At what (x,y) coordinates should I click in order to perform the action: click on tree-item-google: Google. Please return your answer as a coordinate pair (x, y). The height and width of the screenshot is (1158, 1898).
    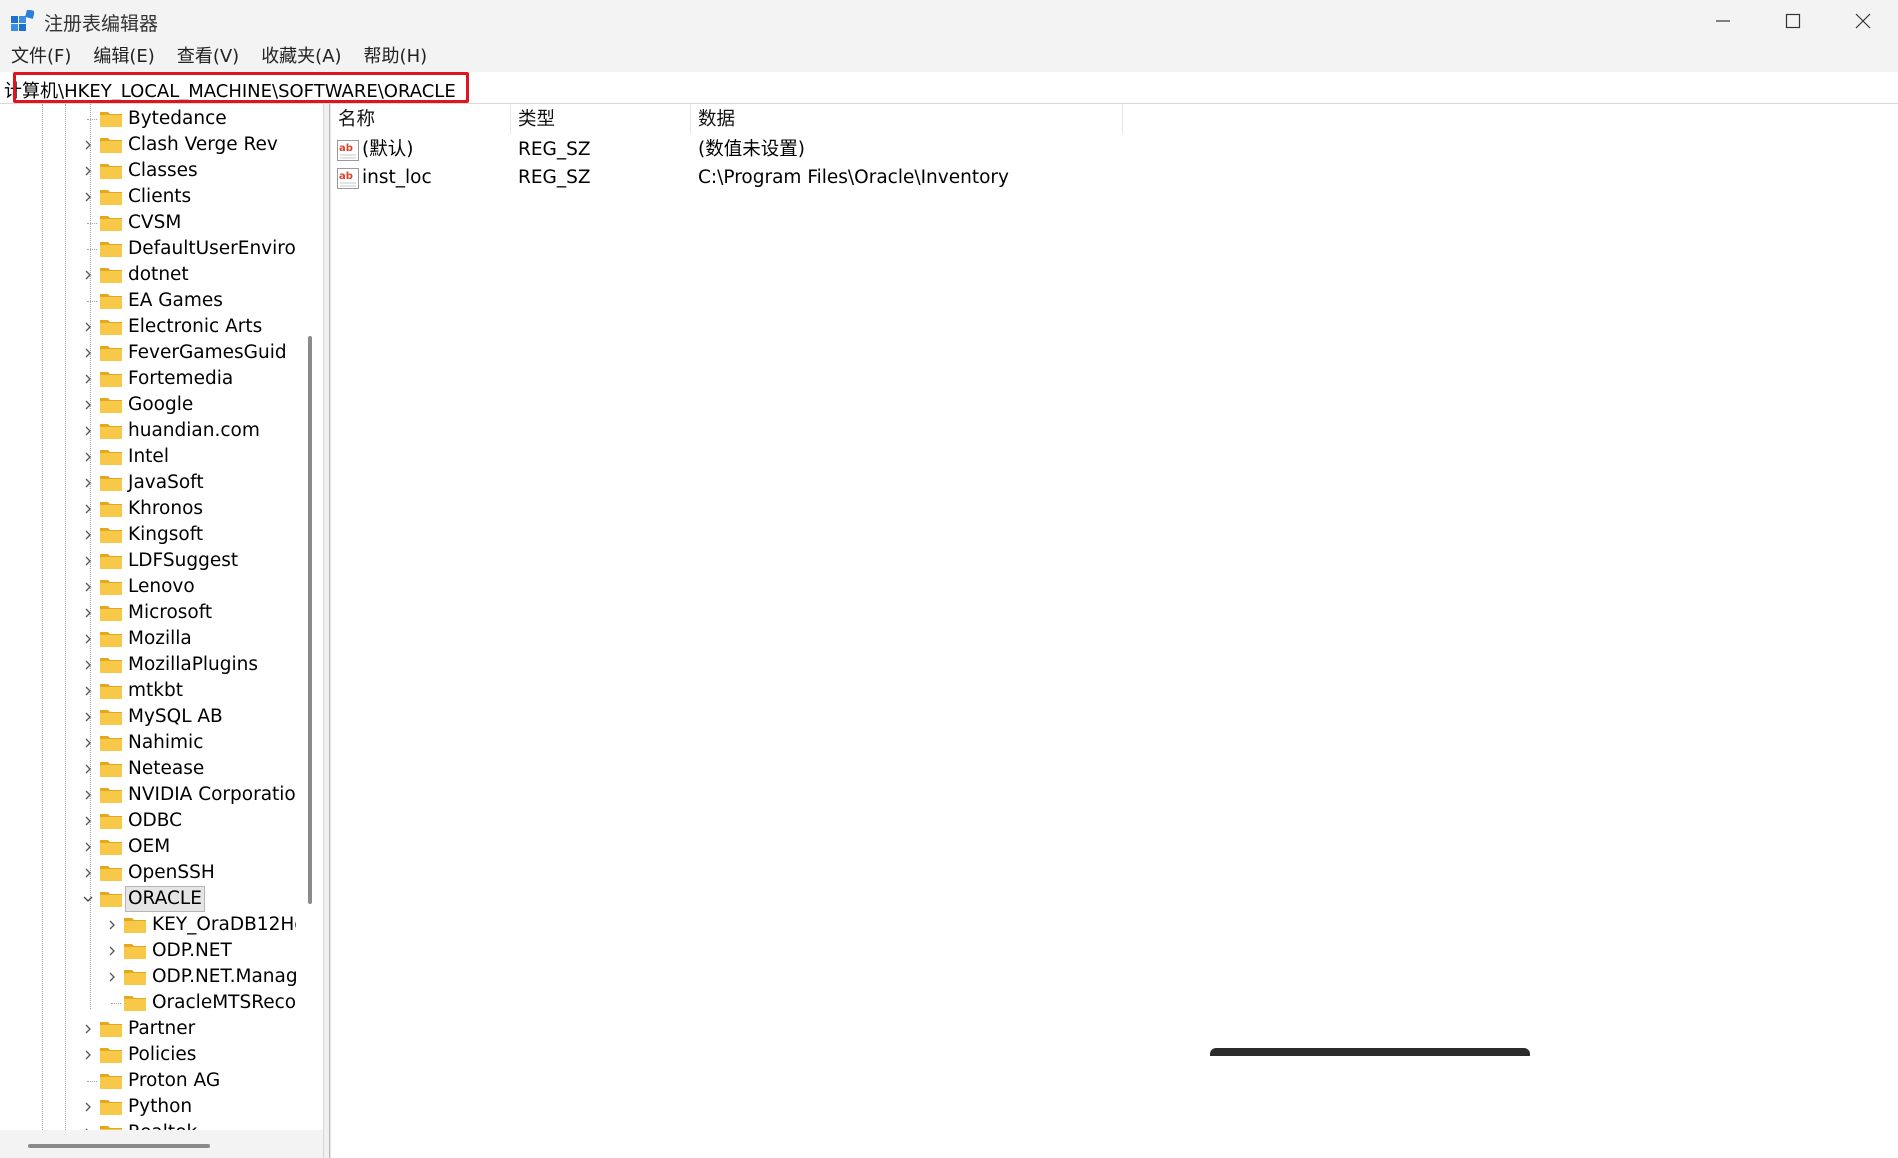
    Looking at the image, I should click on (148, 405).